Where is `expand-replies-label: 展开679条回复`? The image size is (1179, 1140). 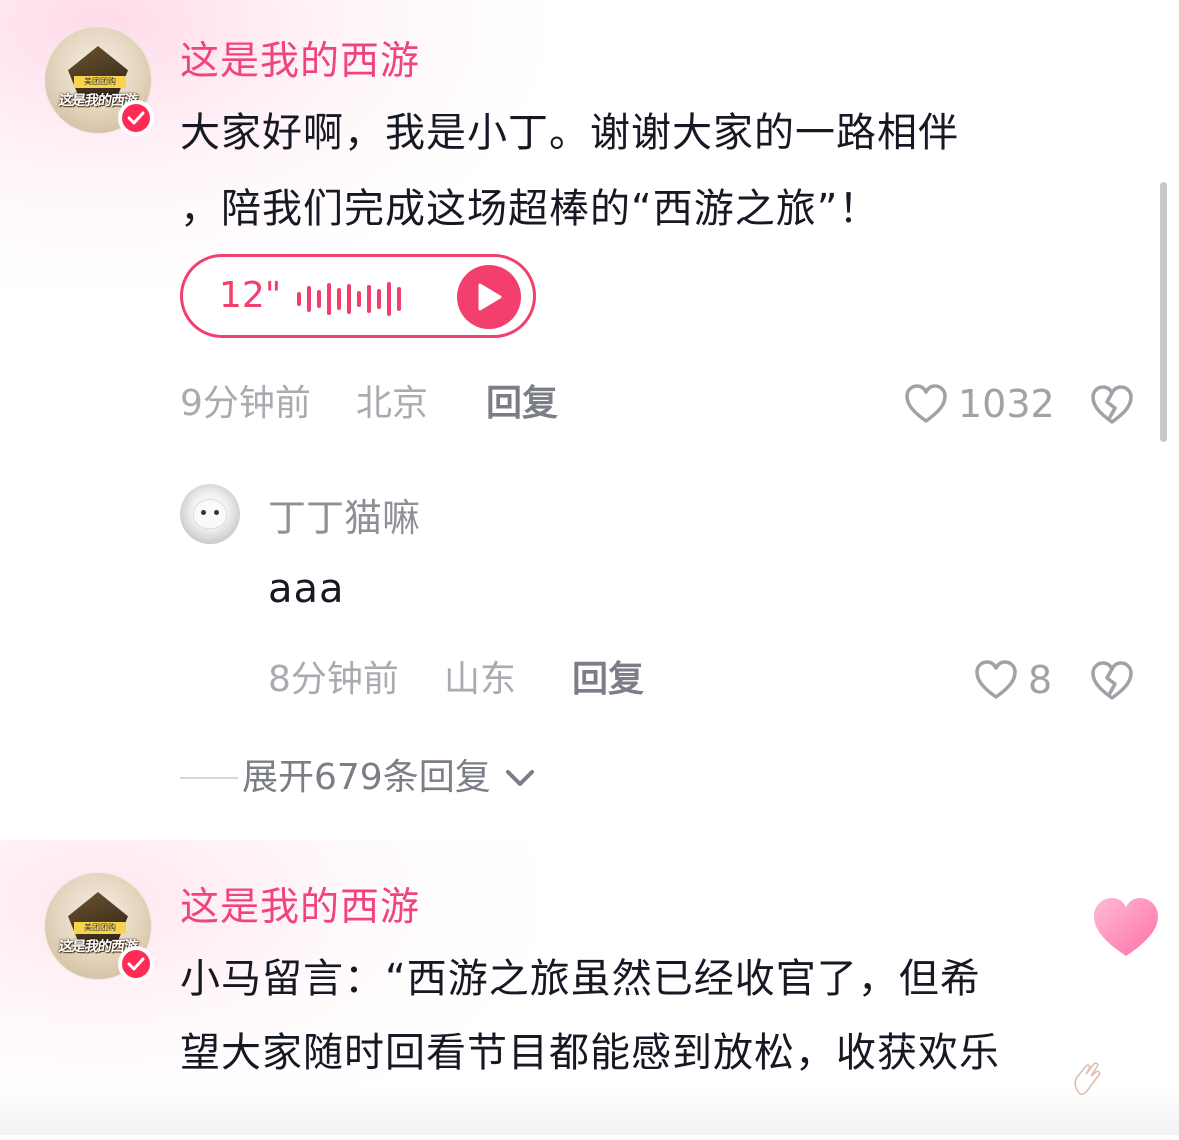 expand-replies-label: 展开679条回复 is located at coordinates (366, 777).